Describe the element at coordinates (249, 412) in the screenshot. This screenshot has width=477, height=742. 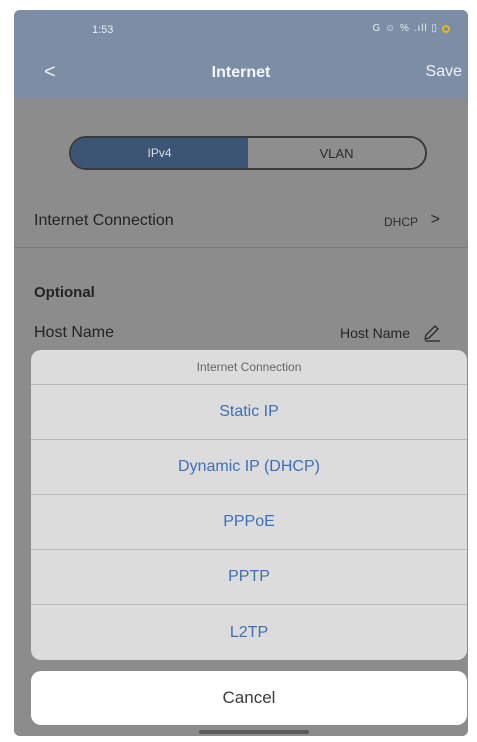
I see `option-static-ip: Static IP` at that location.